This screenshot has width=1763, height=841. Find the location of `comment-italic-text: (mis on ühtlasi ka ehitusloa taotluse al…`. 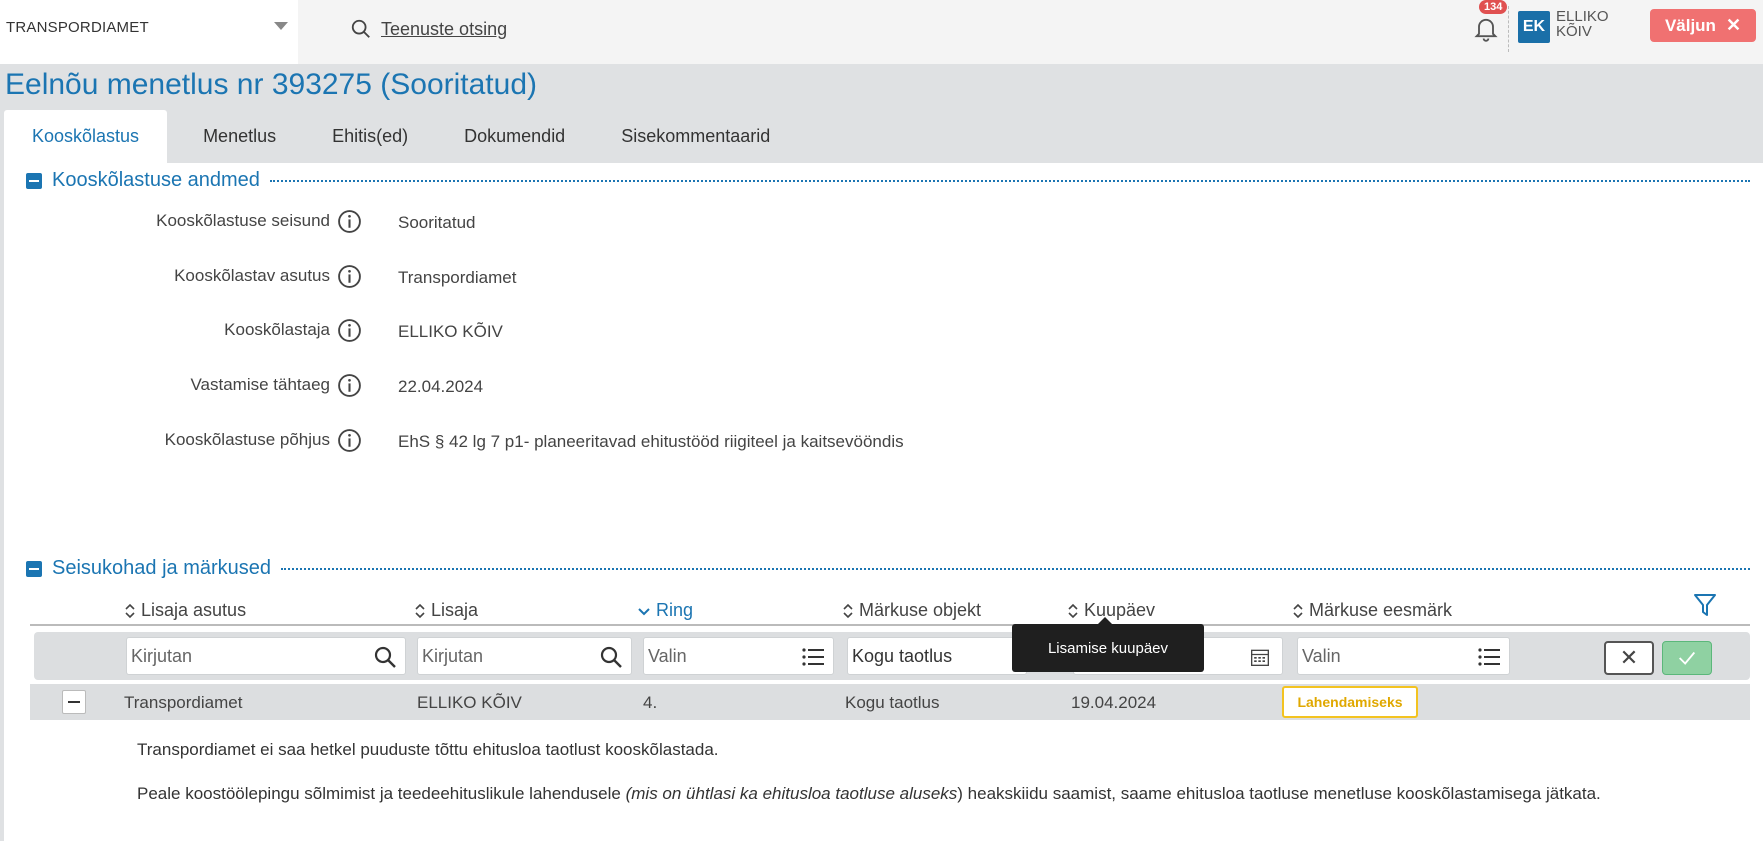

comment-italic-text: (mis on ühtlasi ka ehitusloa taotluse al… is located at coordinates (791, 793).